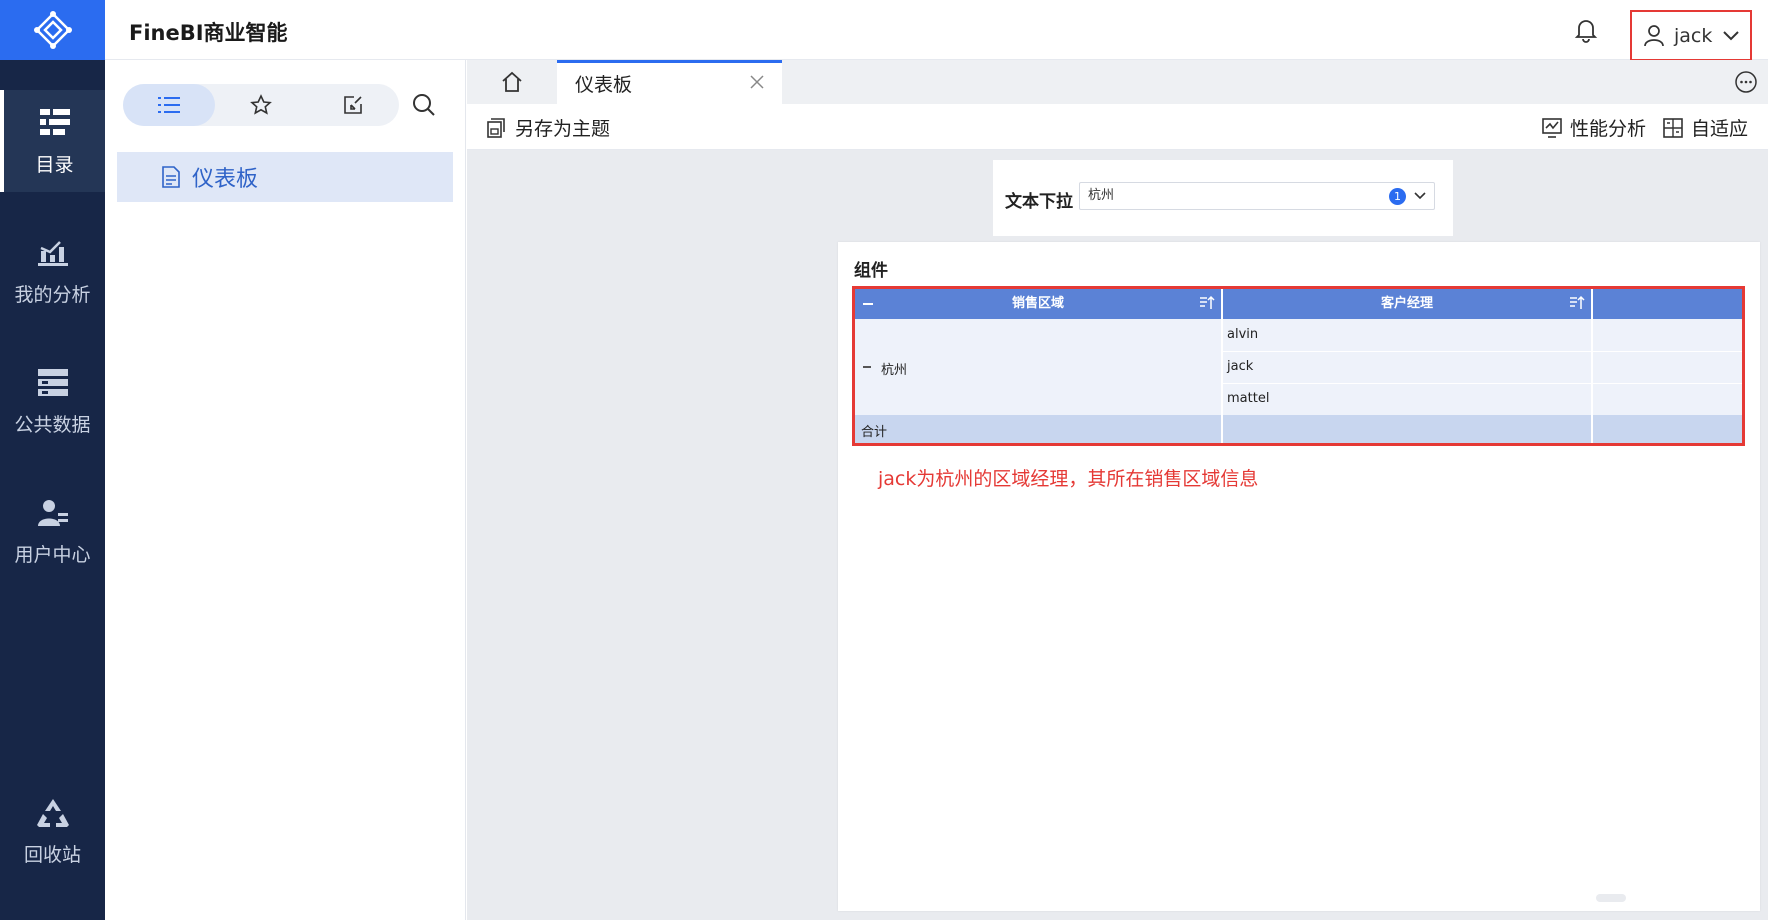 This screenshot has height=920, width=1768. I want to click on home-icon, so click(512, 81).